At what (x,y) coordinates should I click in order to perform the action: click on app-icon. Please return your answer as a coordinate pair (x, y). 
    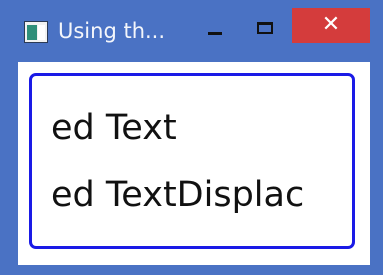
    Looking at the image, I should click on (36, 32).